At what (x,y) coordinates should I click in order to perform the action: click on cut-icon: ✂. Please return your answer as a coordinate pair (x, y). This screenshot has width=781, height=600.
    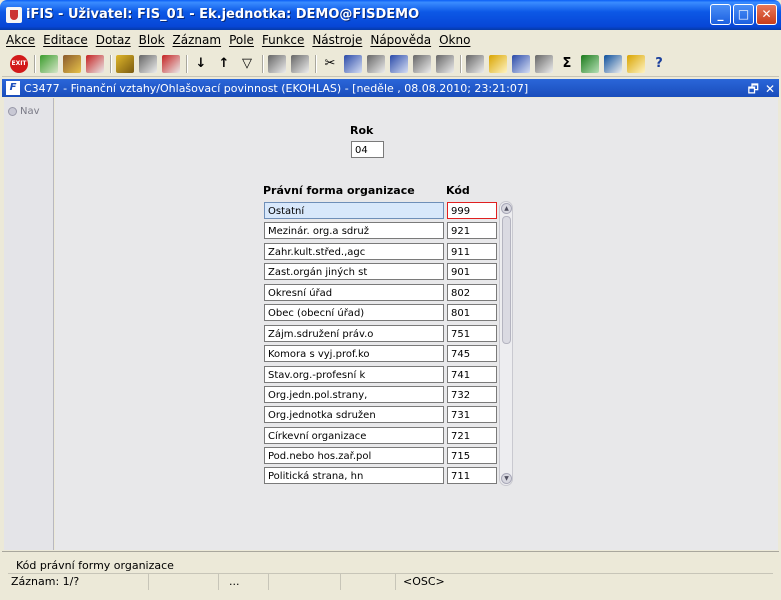
    Looking at the image, I should click on (330, 64).